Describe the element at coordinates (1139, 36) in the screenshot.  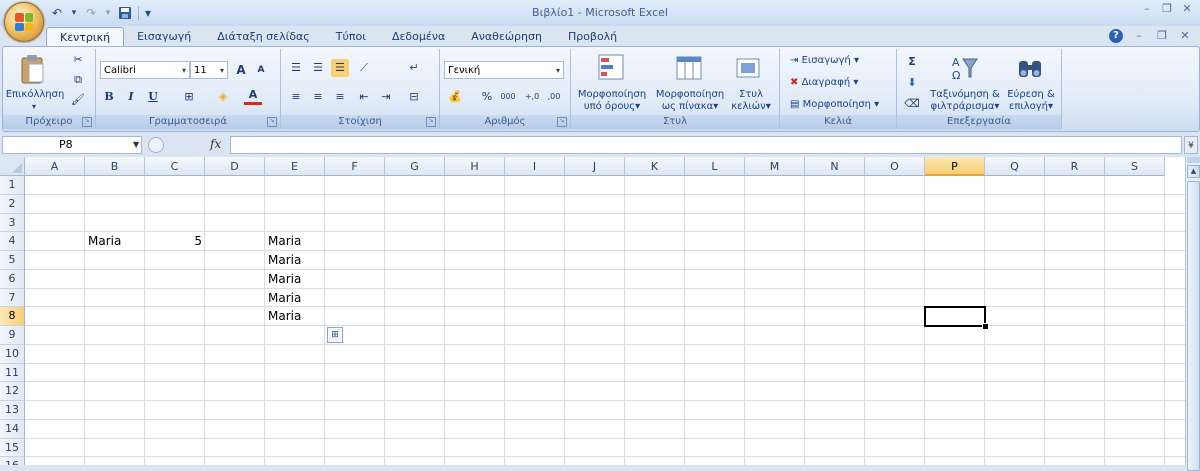
I see `workbook-minimize-icon: –` at that location.